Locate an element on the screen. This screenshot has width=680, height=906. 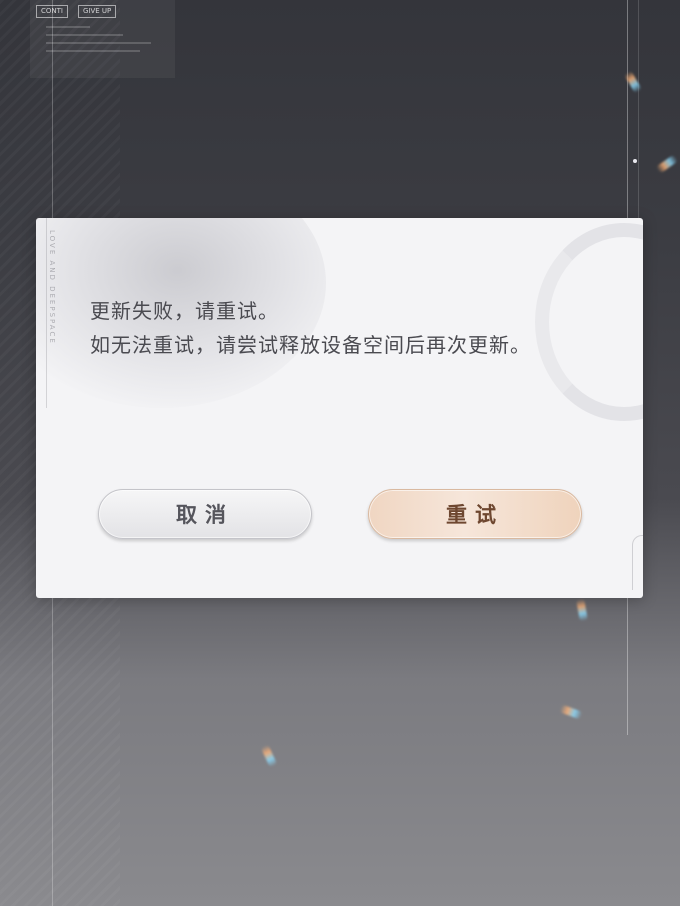
message-line-1: 更新失败，请重试。 is located at coordinates (184, 311).